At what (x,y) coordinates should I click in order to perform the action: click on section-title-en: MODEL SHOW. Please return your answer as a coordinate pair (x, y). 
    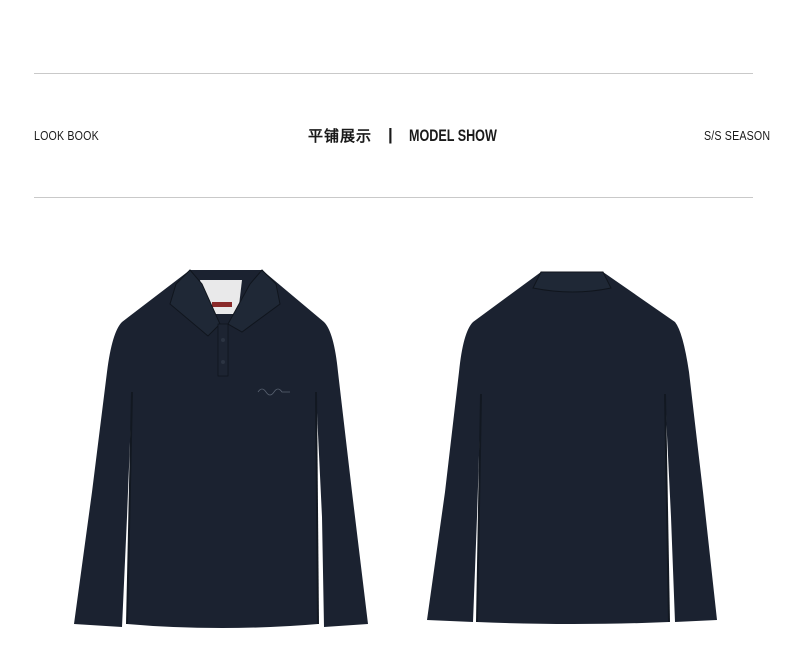
    Looking at the image, I should click on (452, 135).